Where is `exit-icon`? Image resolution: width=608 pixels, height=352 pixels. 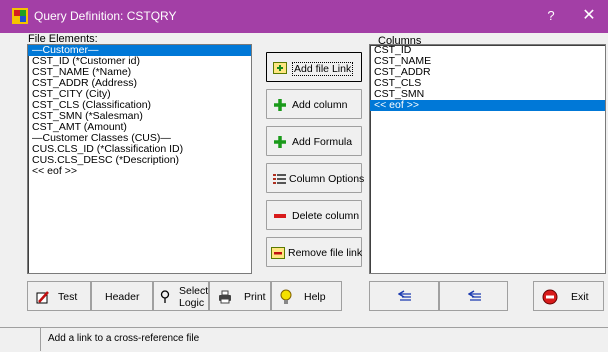
exit-icon is located at coordinates (550, 297).